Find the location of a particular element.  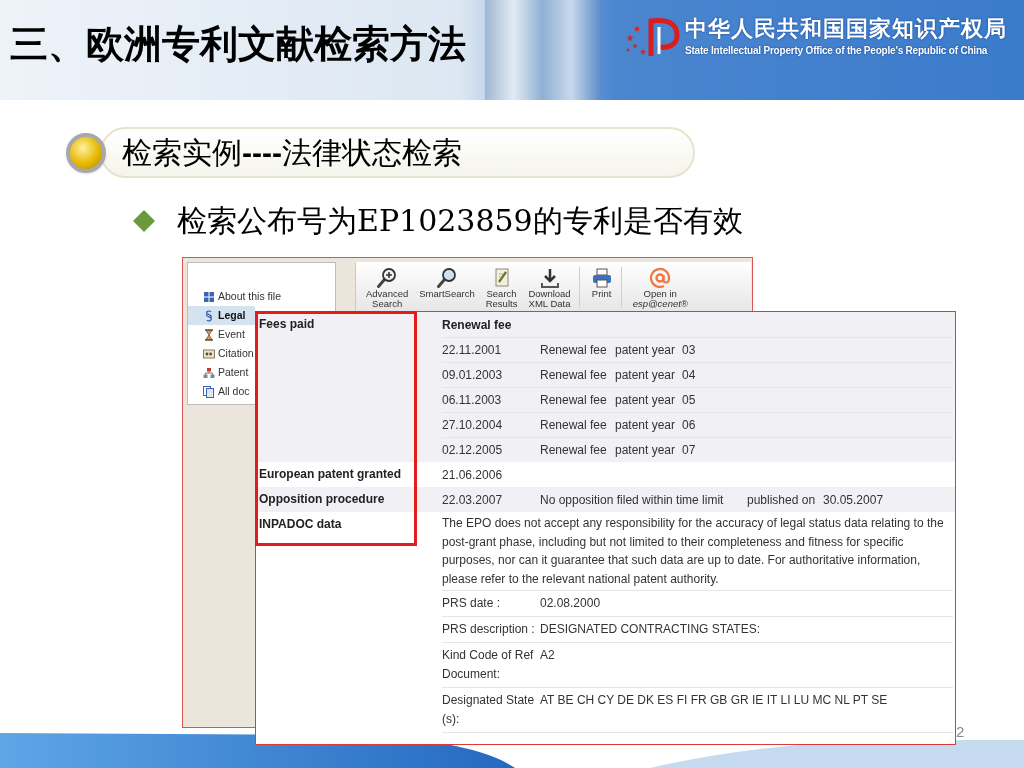

toolbar-button: Print is located at coordinates (601, 283).